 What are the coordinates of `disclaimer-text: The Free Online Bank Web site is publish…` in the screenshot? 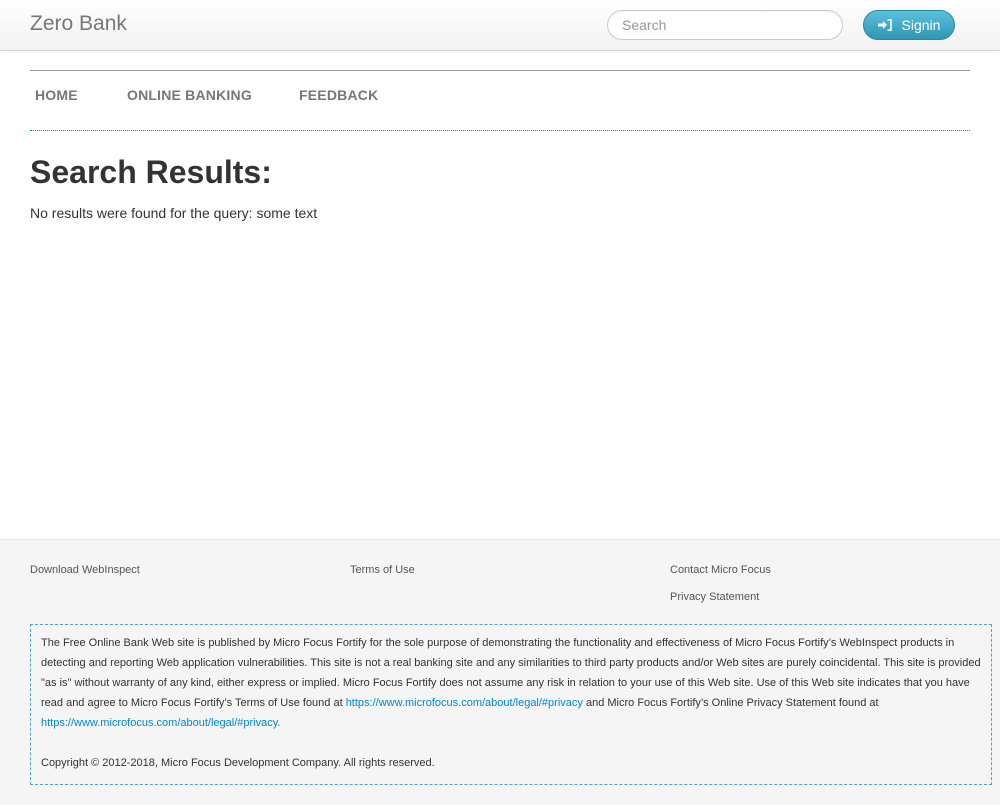 It's located at (511, 683).